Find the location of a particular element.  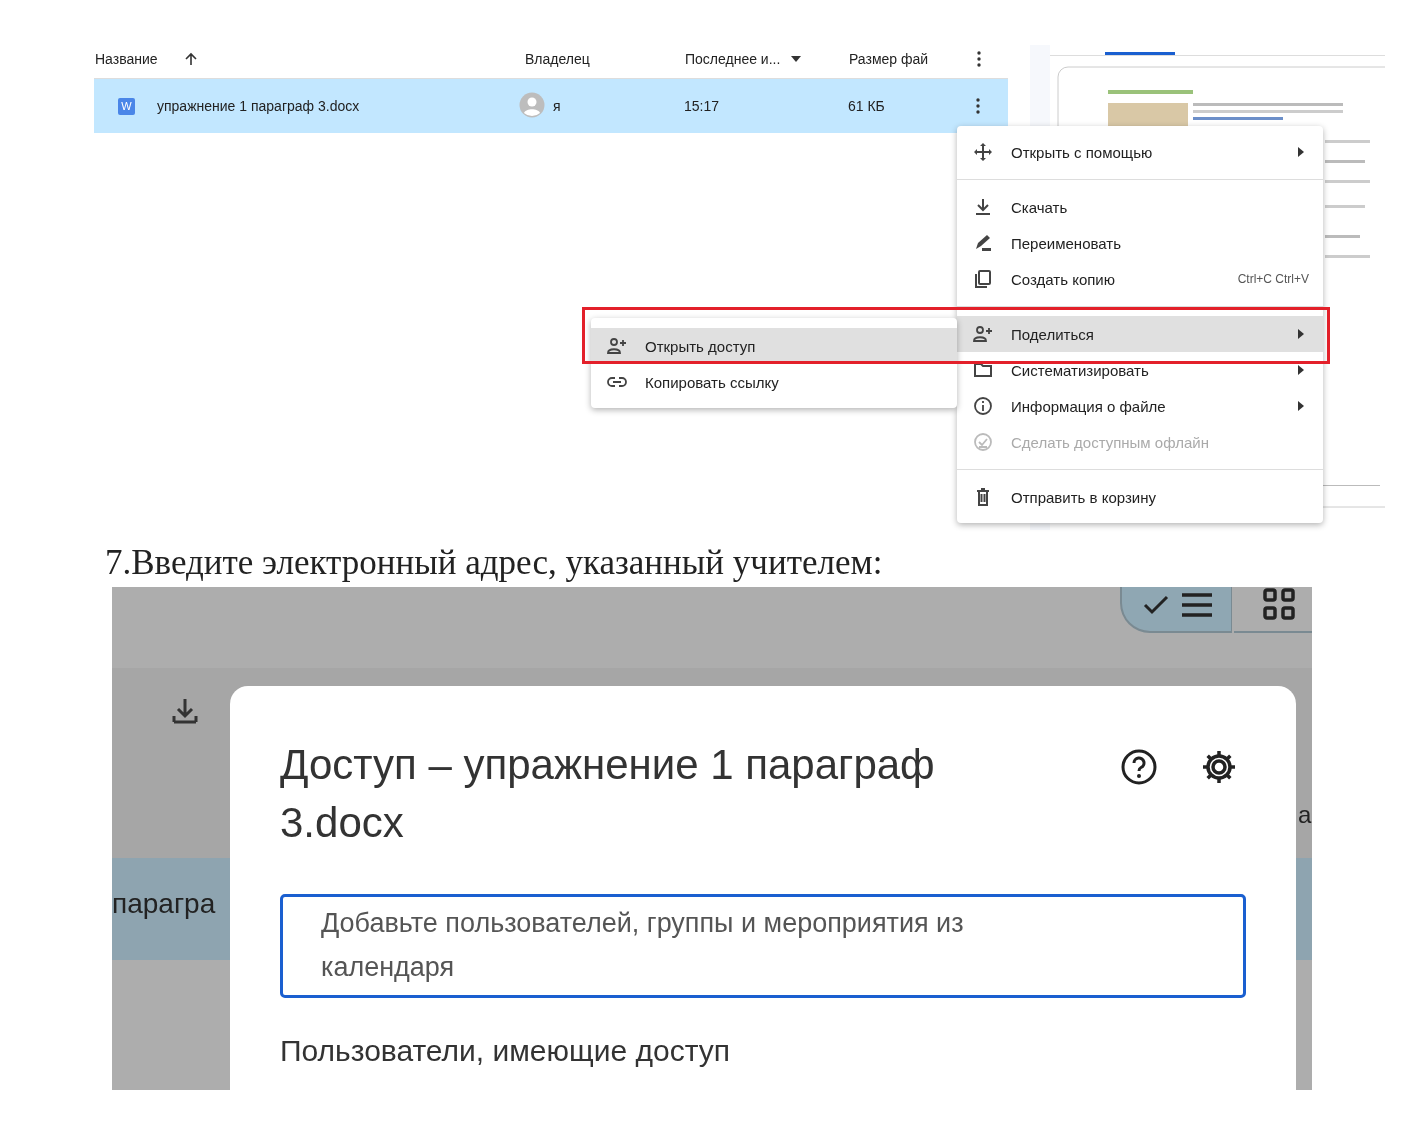

menu-item: Систематизировать is located at coordinates (1140, 370).